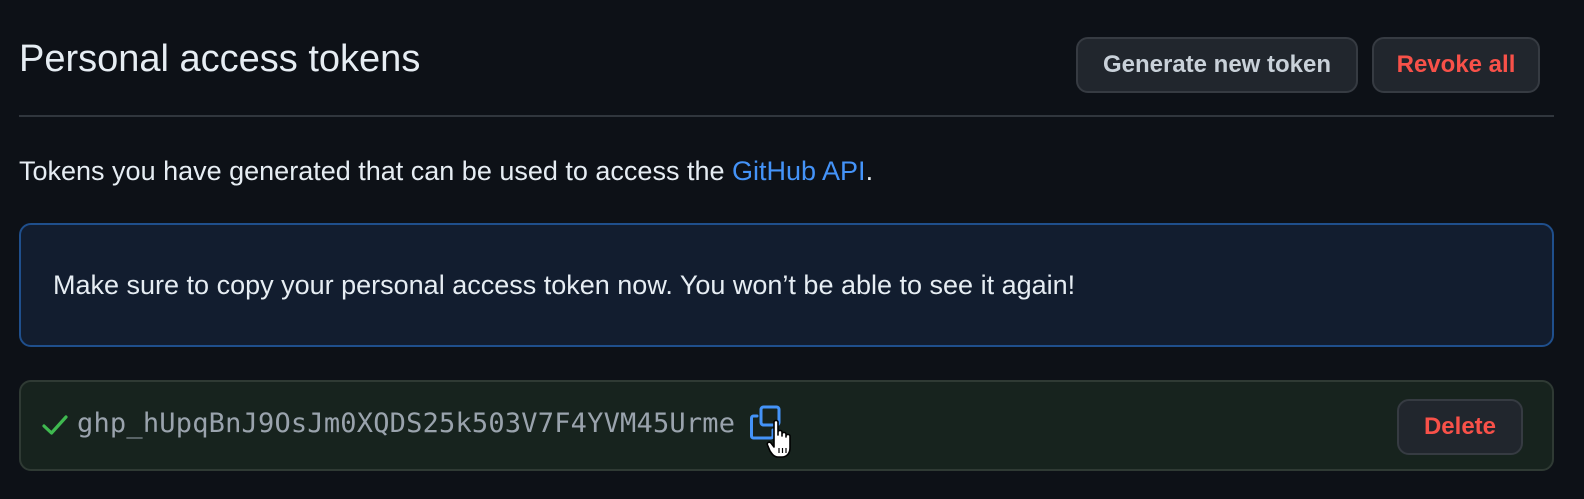 Image resolution: width=1584 pixels, height=499 pixels. What do you see at coordinates (1460, 427) in the screenshot?
I see `delete-token-button: Delete` at bounding box center [1460, 427].